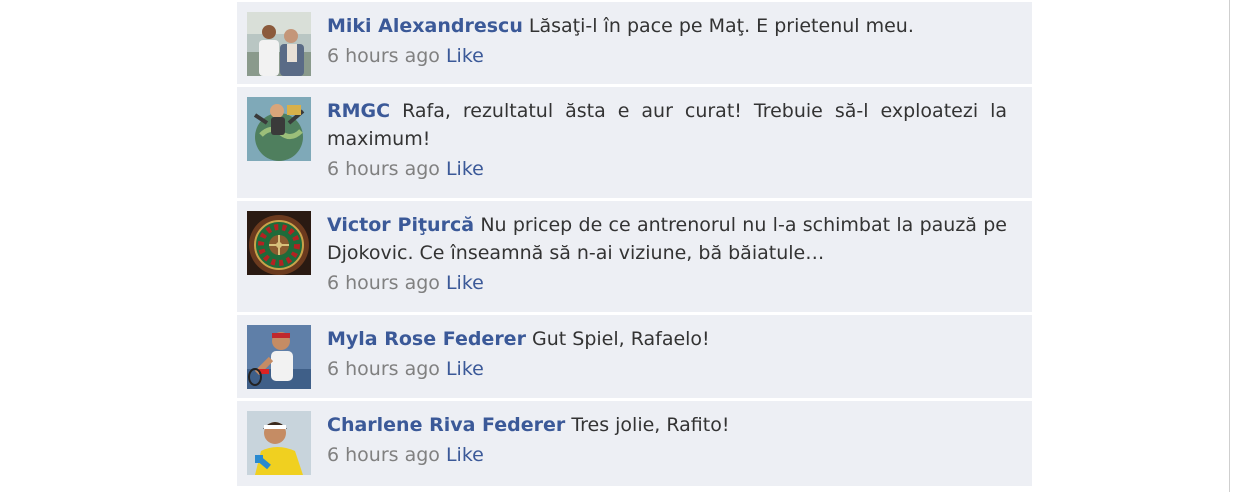 This screenshot has height=492, width=1233. What do you see at coordinates (358, 111) in the screenshot?
I see `comment-author: RMGC` at bounding box center [358, 111].